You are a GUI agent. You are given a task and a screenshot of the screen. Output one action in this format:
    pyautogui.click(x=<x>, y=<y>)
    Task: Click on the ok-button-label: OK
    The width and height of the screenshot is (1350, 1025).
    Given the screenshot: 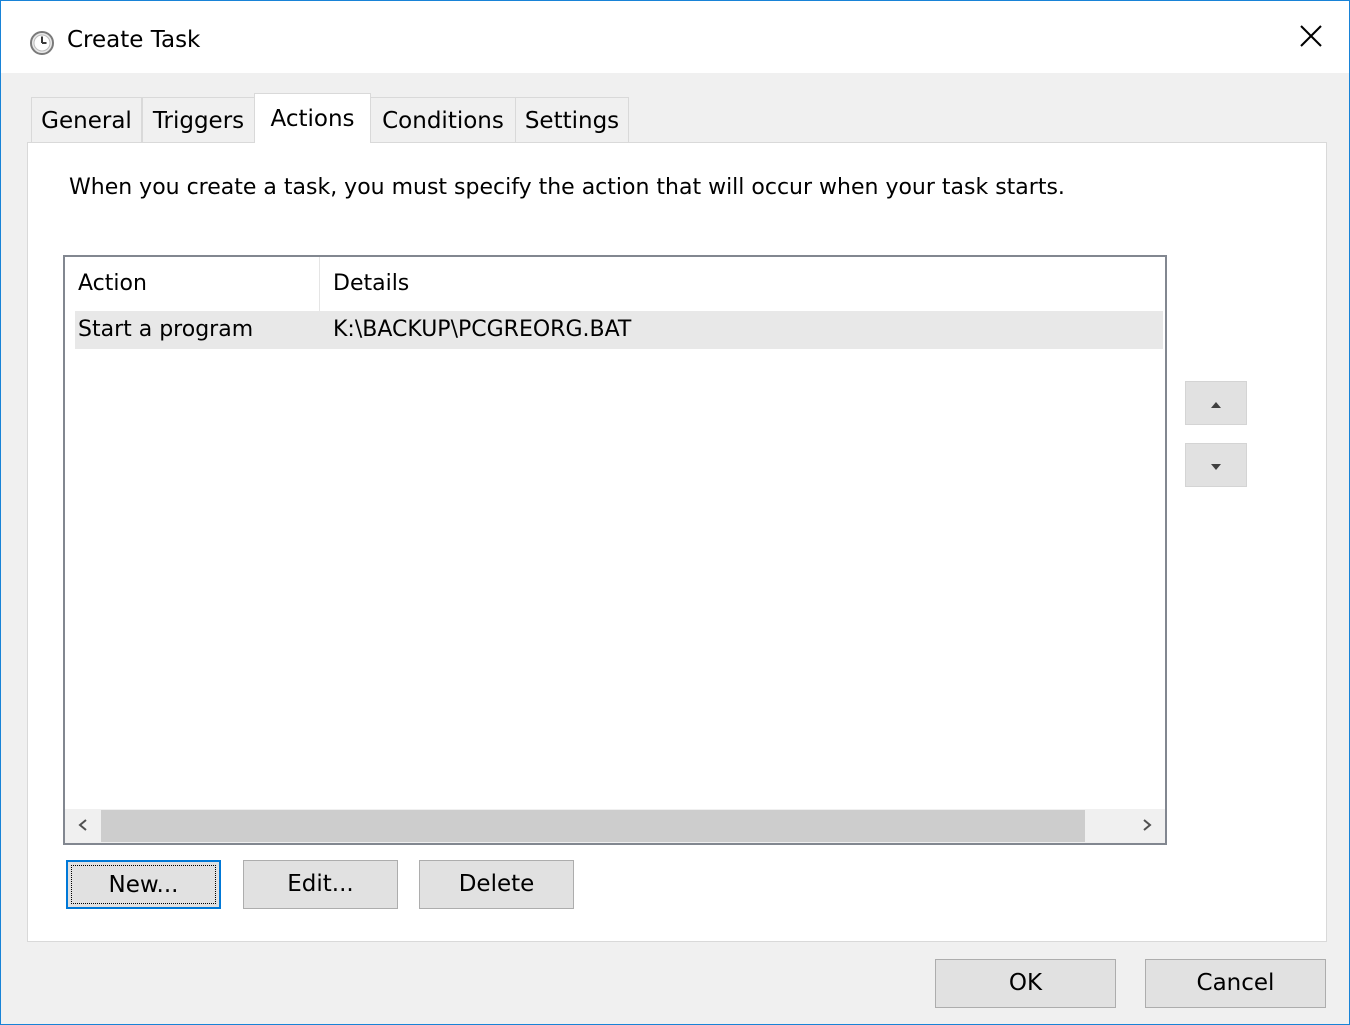 What is the action you would take?
    pyautogui.click(x=1025, y=983)
    